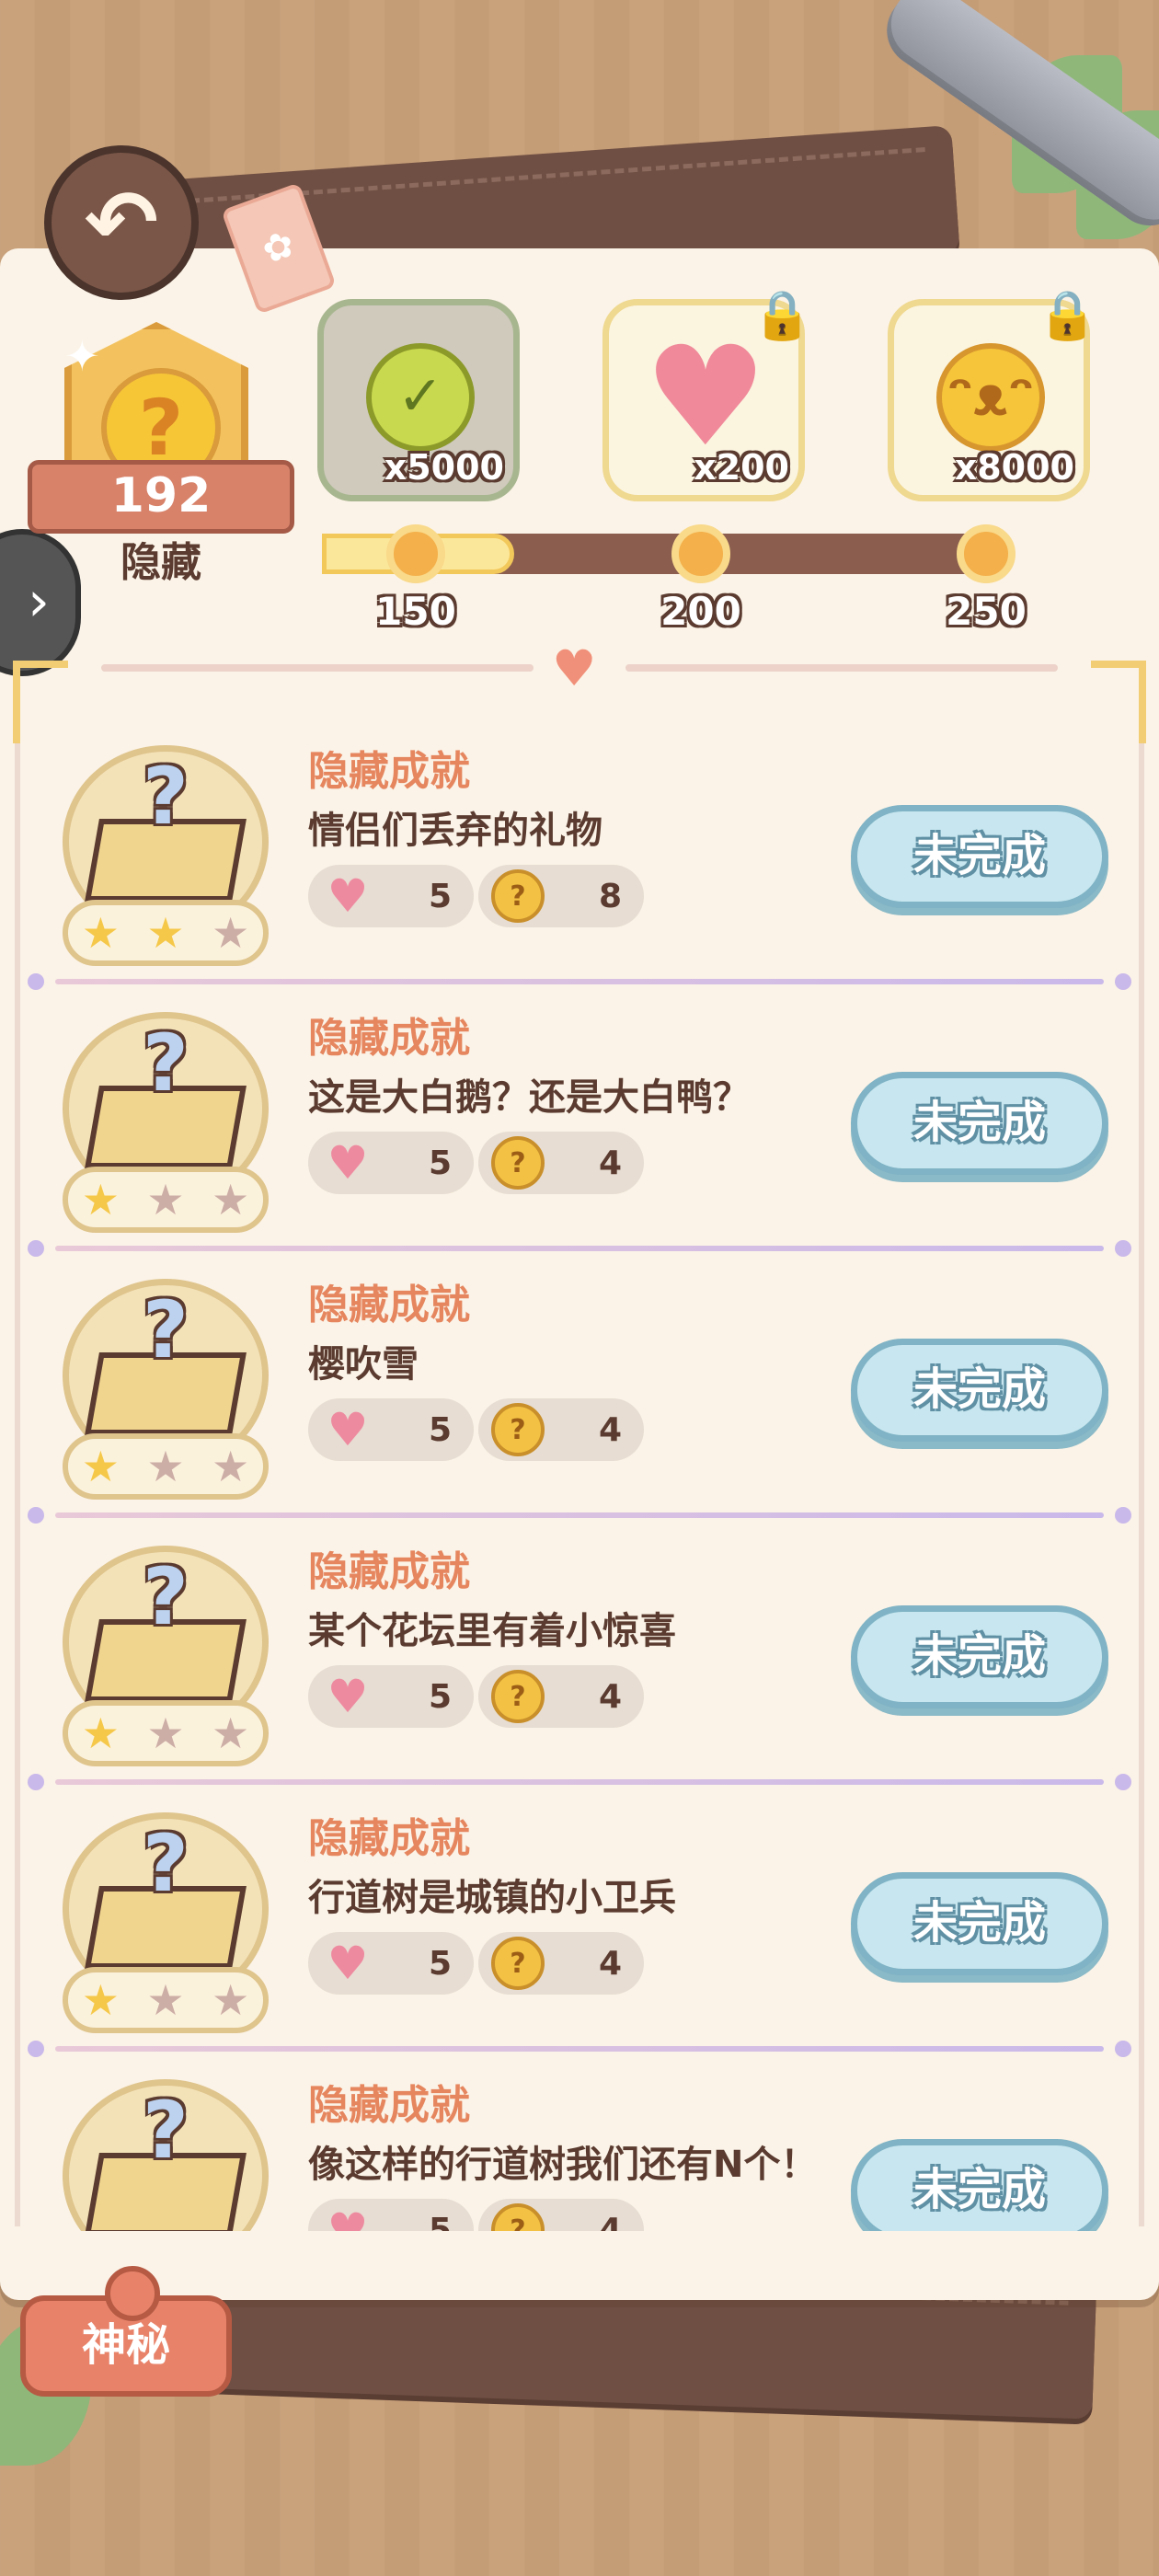 The image size is (1159, 2576). Describe the element at coordinates (161, 497) in the screenshot. I see `category-count: 192` at that location.